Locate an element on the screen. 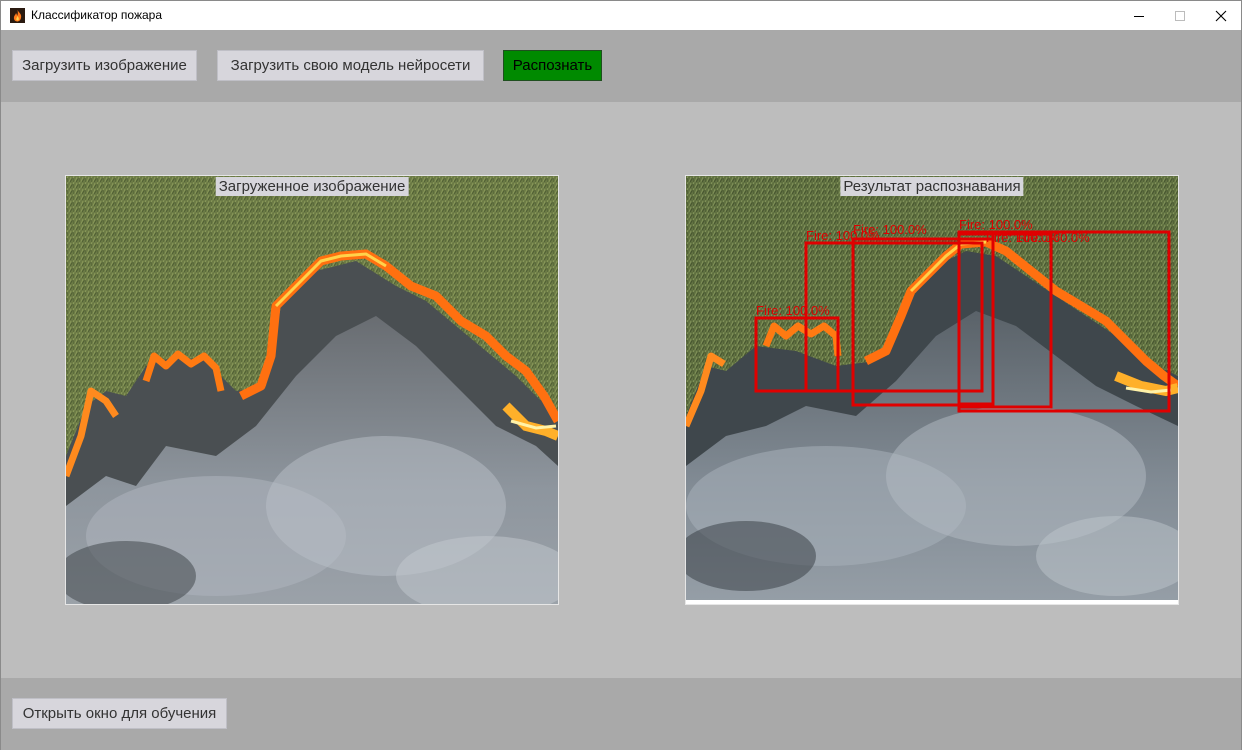 Image resolution: width=1242 pixels, height=750 pixels. fire-icon is located at coordinates (17, 15).